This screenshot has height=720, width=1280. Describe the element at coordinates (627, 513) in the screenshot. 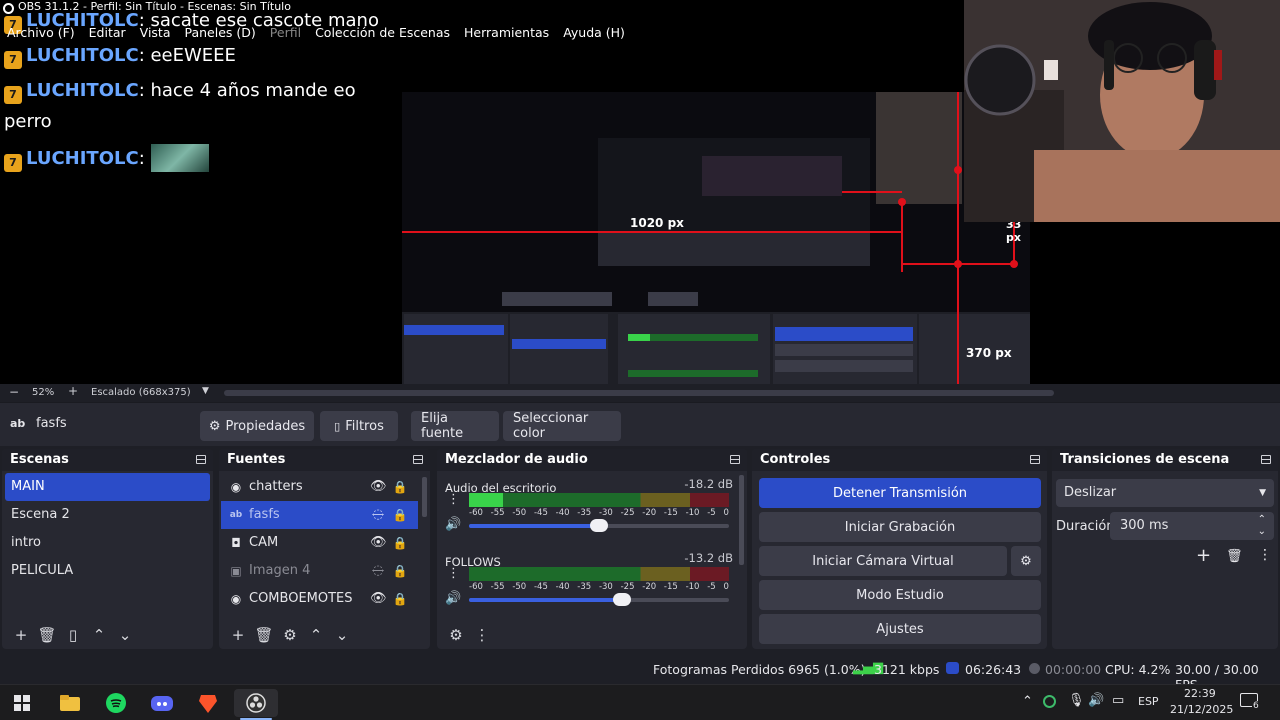

I see `meter-tick-label: -25` at that location.